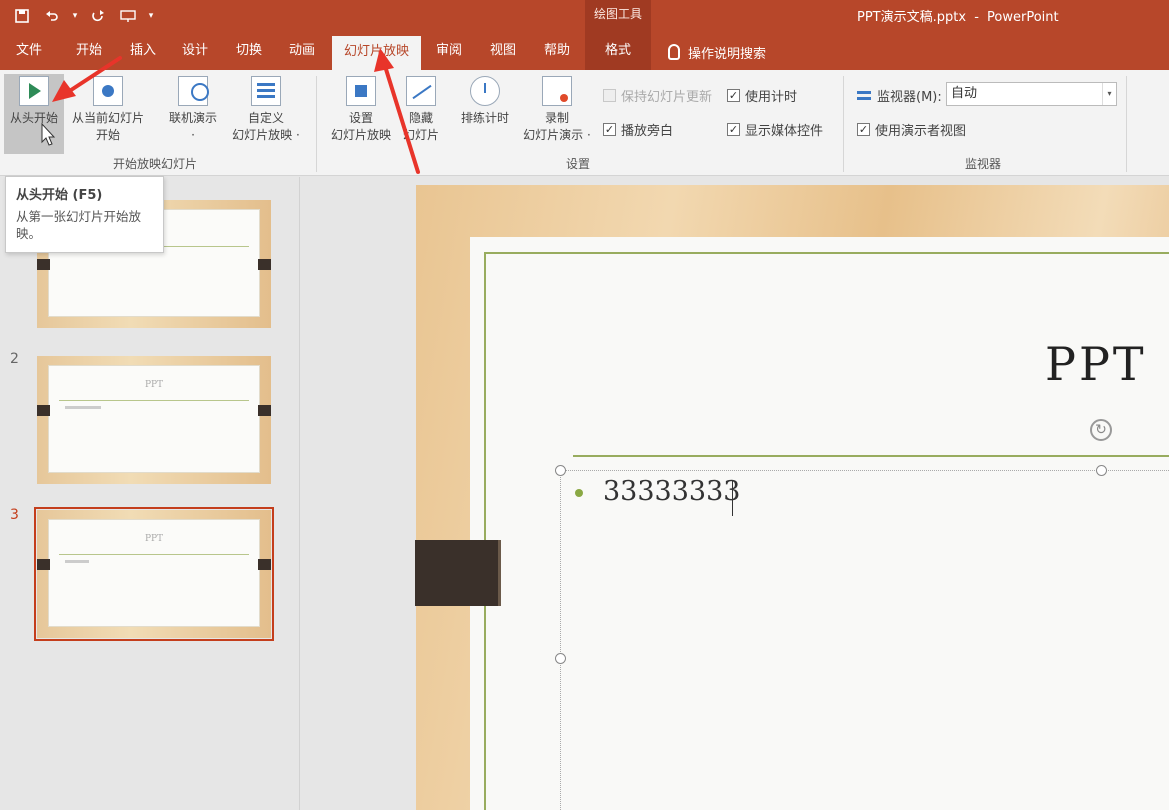 The image size is (1169, 810). Describe the element at coordinates (193, 91) in the screenshot. I see `present-online-icon` at that location.